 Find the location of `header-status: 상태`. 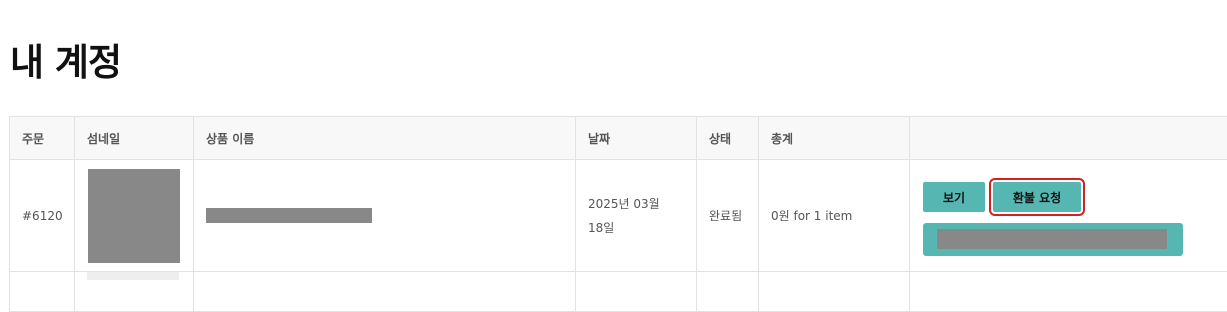

header-status: 상태 is located at coordinates (728, 138).